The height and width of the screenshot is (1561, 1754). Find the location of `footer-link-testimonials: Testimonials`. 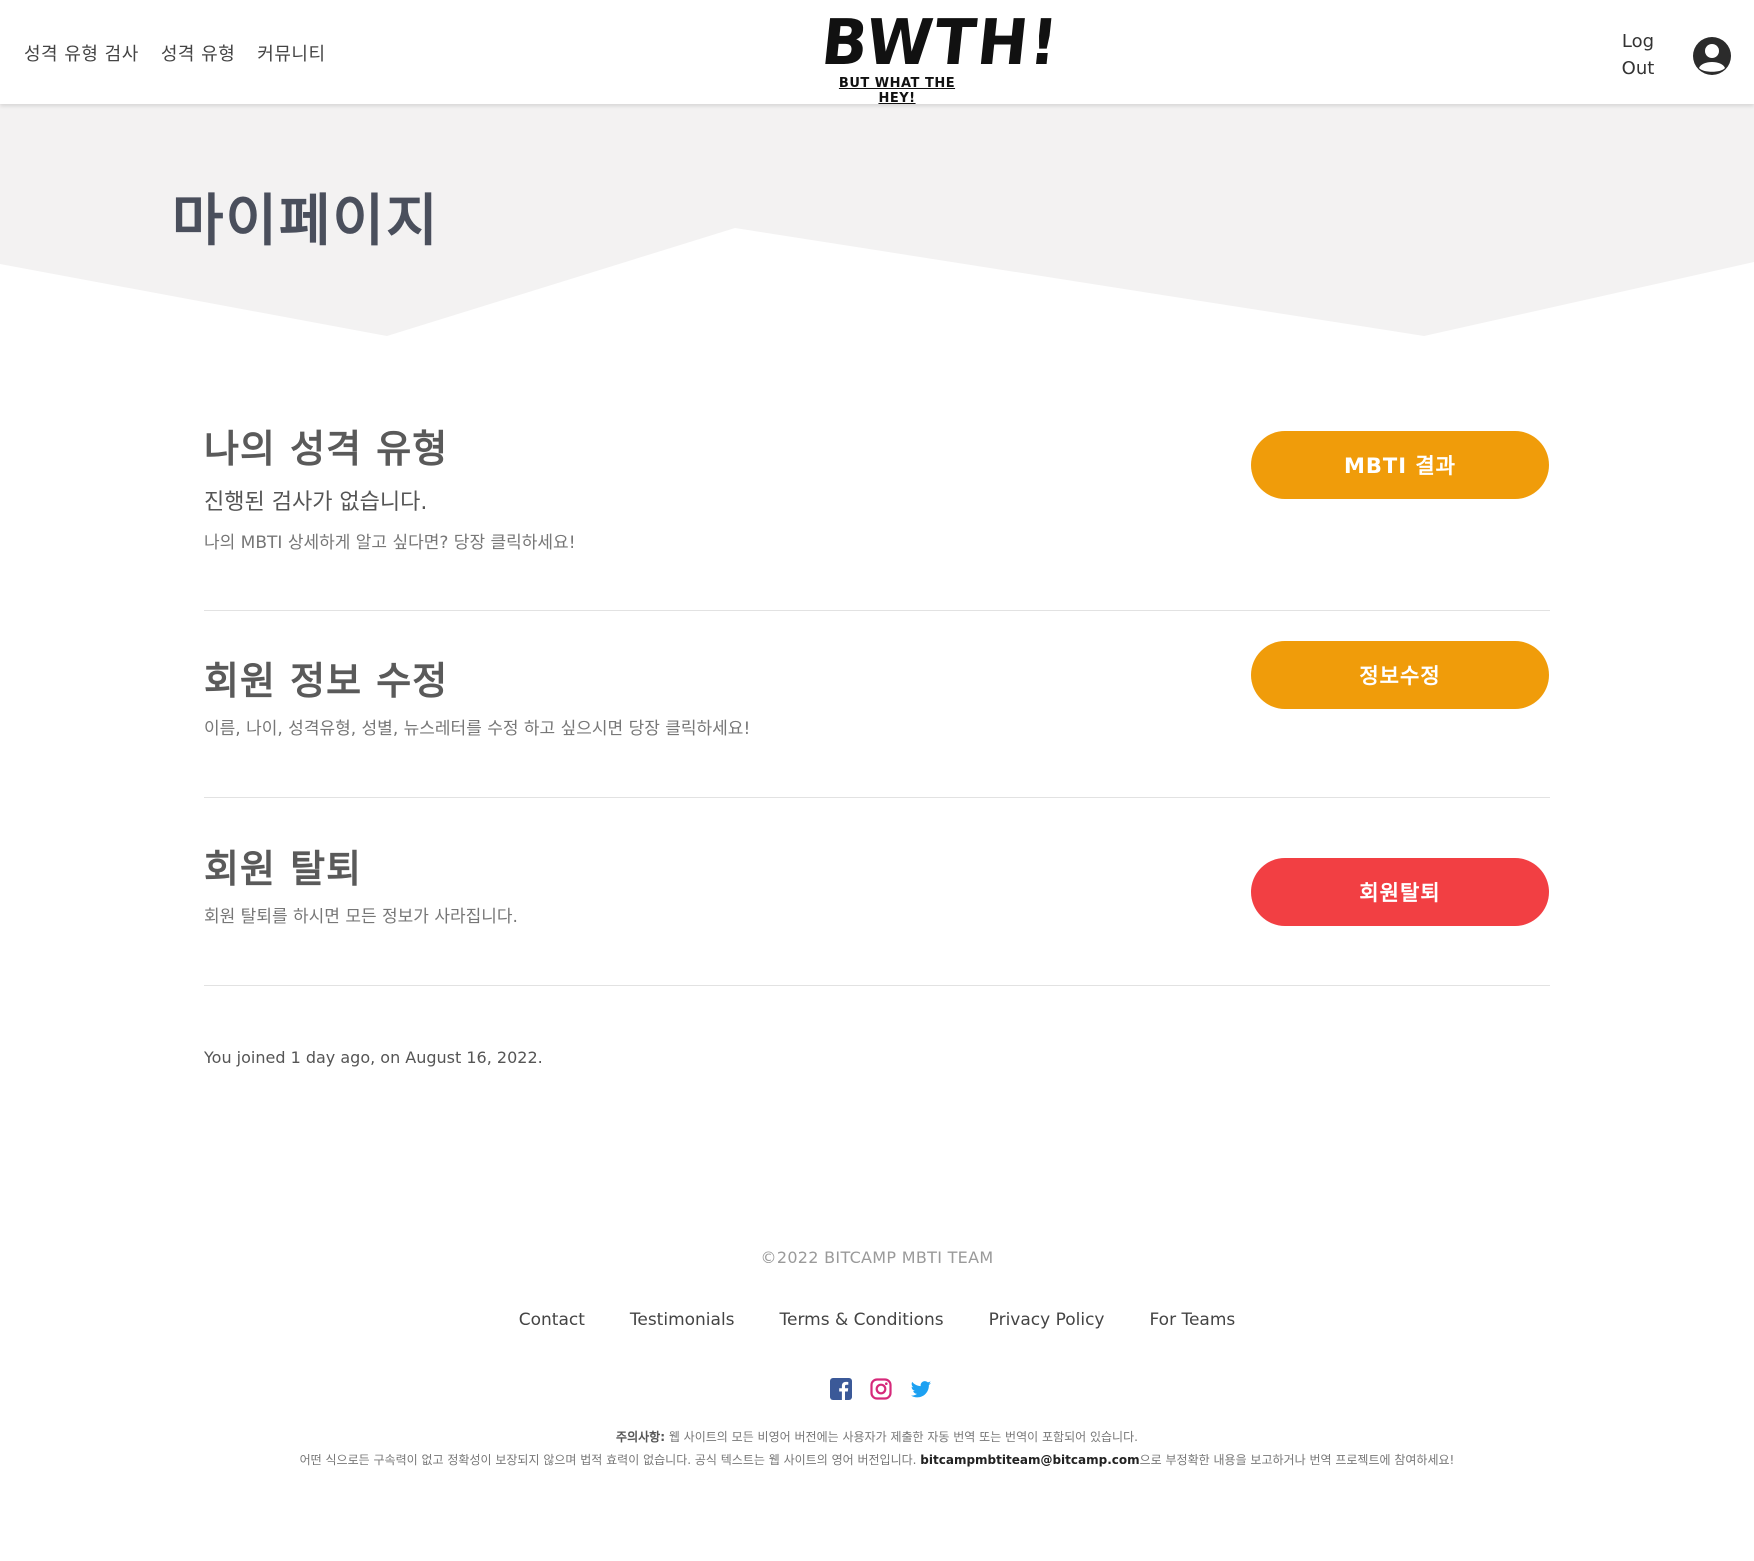

footer-link-testimonials: Testimonials is located at coordinates (682, 1320).